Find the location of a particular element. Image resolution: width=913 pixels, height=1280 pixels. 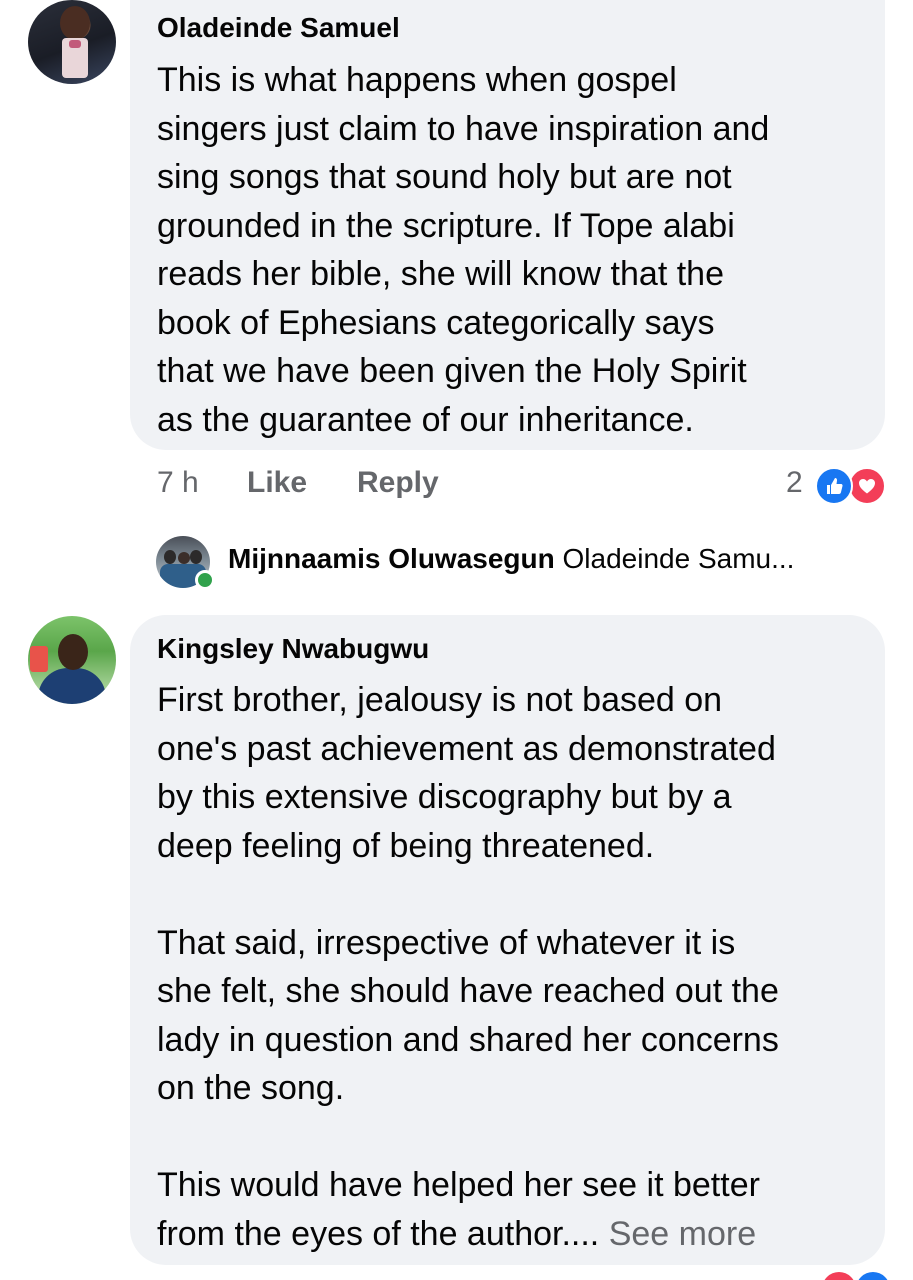

see-more-link: See more is located at coordinates (682, 1234).